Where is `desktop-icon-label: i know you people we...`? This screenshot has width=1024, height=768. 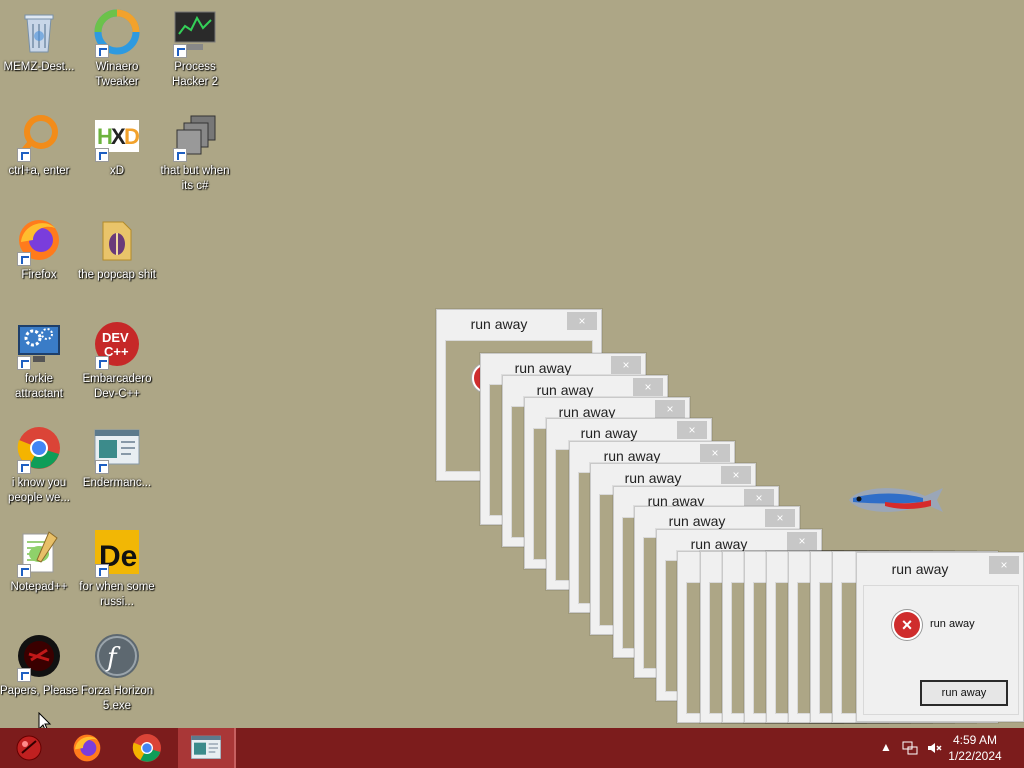
desktop-icon-label: i know you people we... is located at coordinates (38, 490).